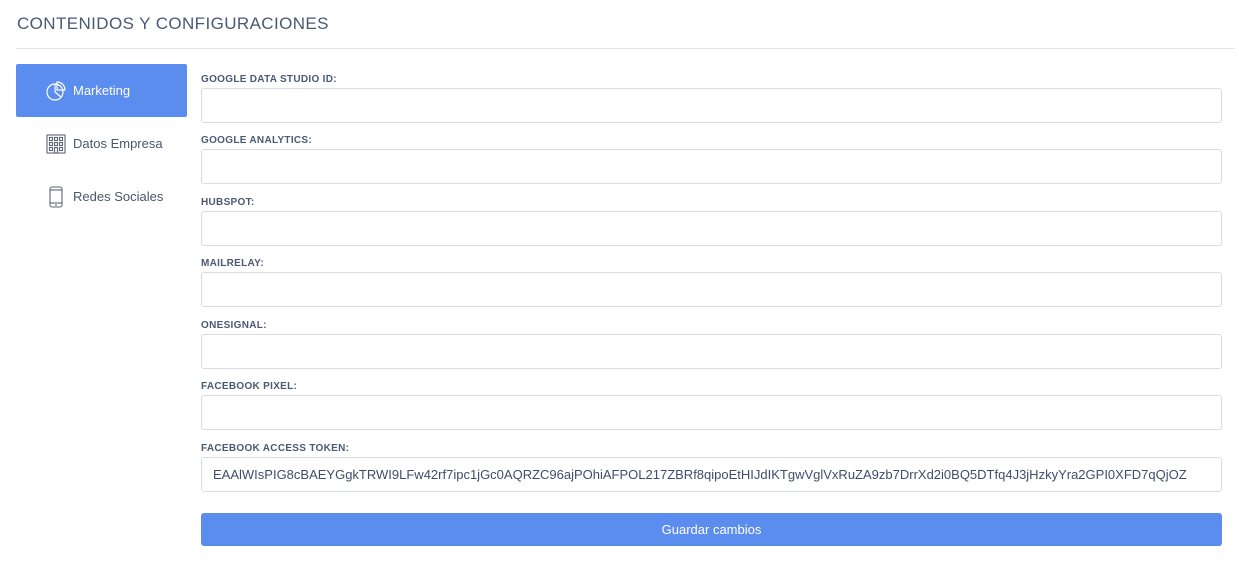 Image resolution: width=1239 pixels, height=568 pixels. Describe the element at coordinates (625, 48) in the screenshot. I see `title-divider` at that location.